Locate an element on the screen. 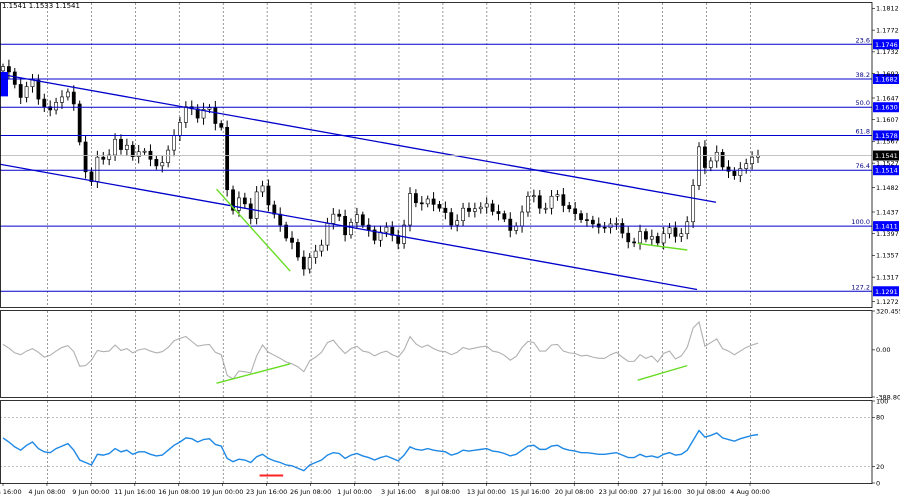  price-axis-tick-label: 1.1317 is located at coordinates (887, 277).